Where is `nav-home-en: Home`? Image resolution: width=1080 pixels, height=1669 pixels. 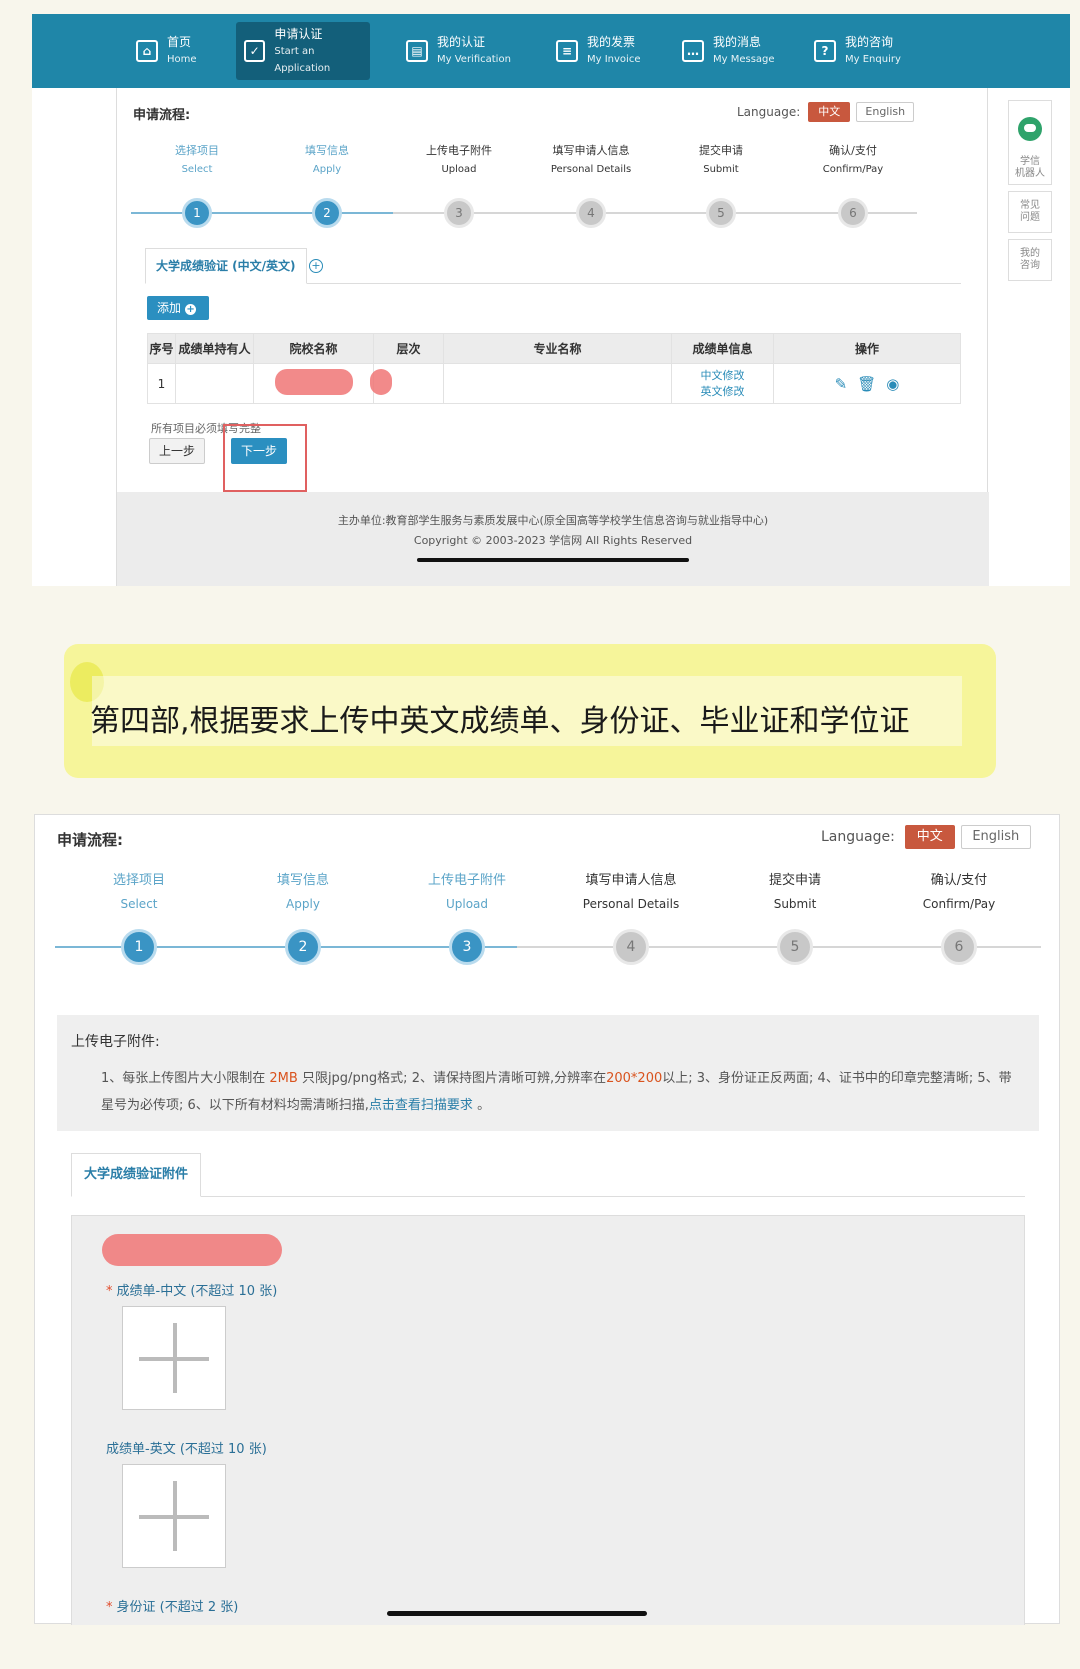 nav-home-en: Home is located at coordinates (182, 59).